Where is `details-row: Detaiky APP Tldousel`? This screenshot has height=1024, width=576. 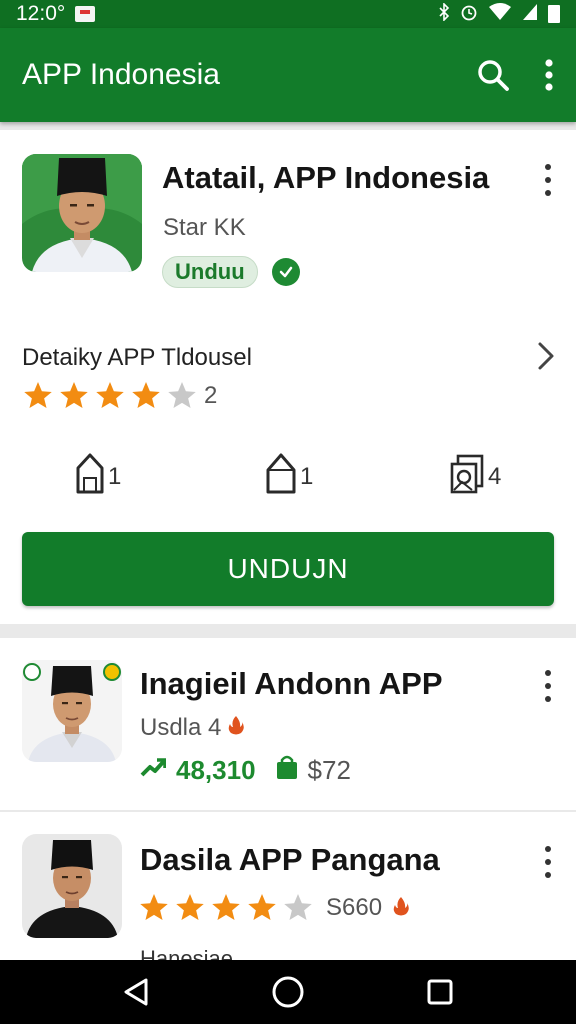 details-row: Detaiky APP Tldousel is located at coordinates (289, 358).